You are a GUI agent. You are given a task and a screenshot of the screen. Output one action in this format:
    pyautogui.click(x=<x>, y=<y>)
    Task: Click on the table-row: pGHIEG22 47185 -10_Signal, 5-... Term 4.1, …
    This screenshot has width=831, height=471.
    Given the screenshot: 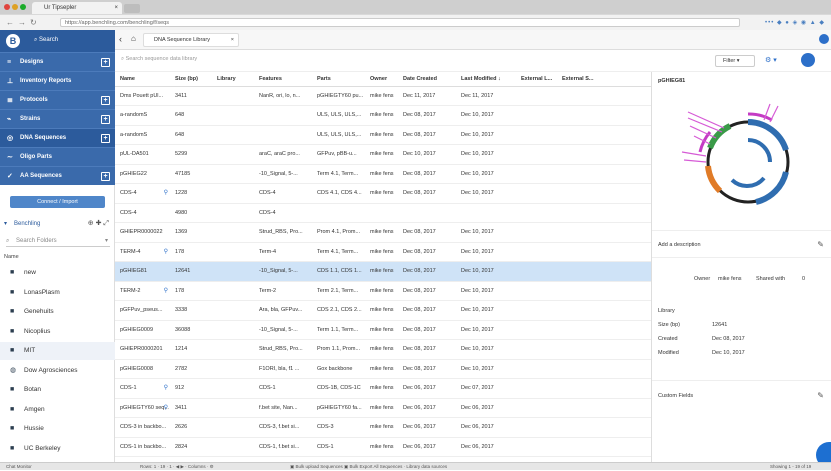 What is the action you would take?
    pyautogui.click(x=383, y=174)
    